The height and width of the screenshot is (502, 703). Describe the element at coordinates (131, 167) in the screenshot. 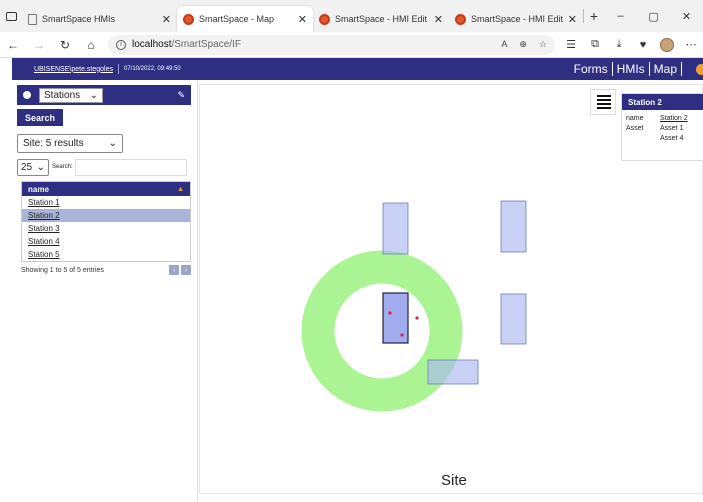

I see `search-input` at that location.